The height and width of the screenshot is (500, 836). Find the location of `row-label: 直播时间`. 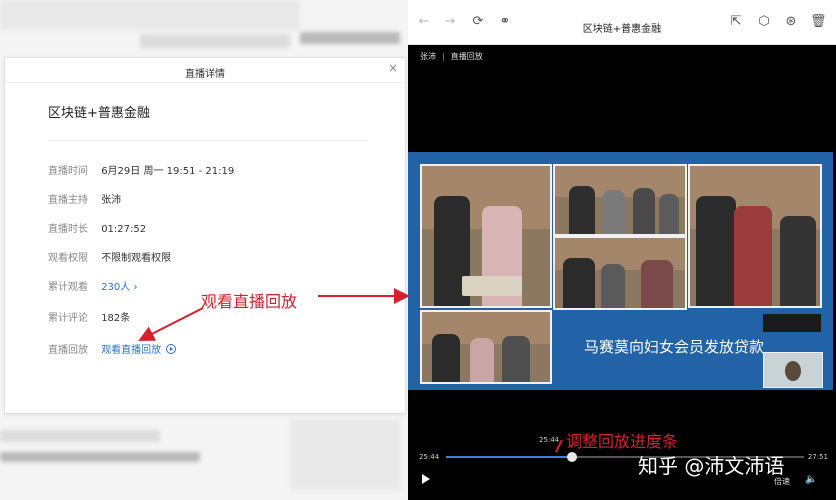

row-label: 直播时间 is located at coordinates (68, 171).